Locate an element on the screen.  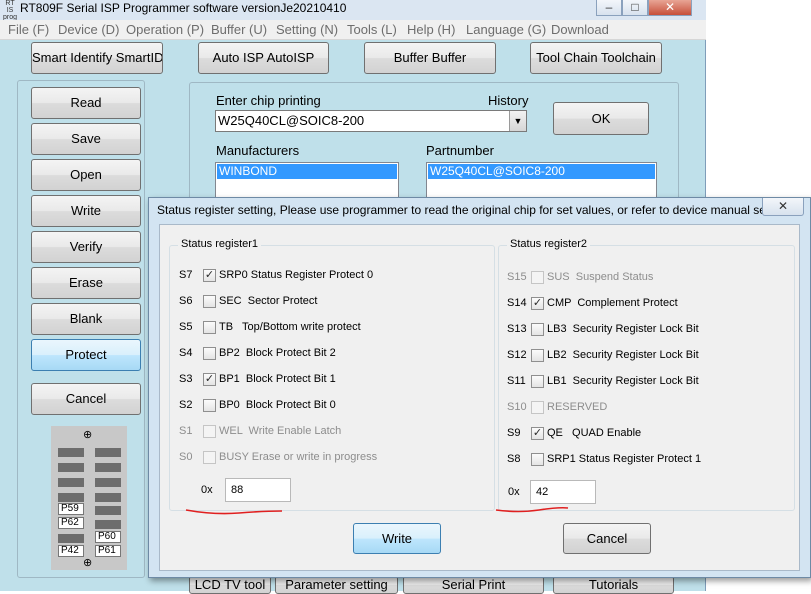
register-row-s13: S13 LB3 Security Register Lock Bit is located at coordinates (657, 330).